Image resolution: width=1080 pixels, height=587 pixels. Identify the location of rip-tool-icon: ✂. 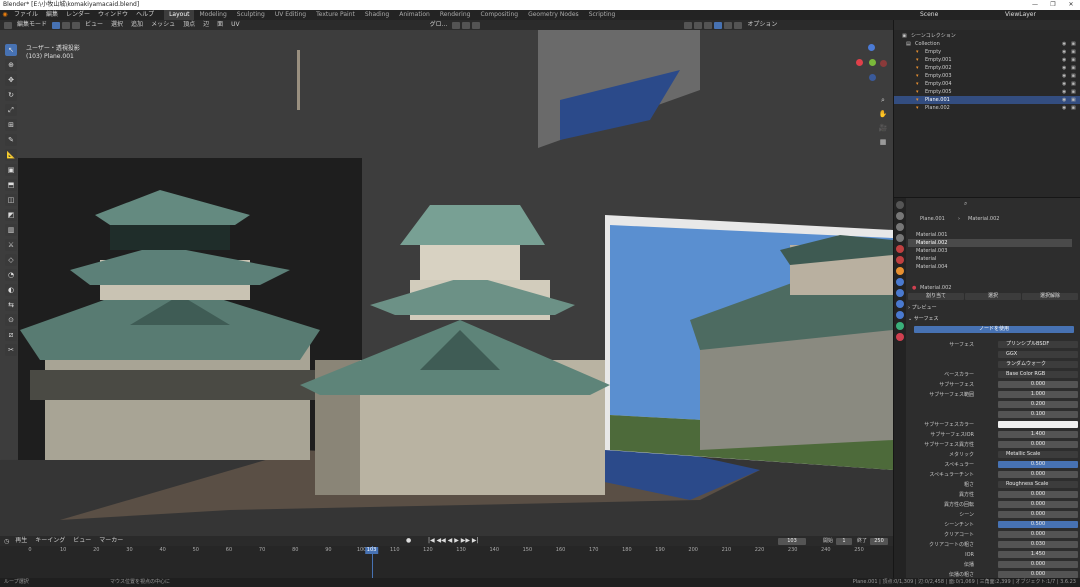
(11, 350).